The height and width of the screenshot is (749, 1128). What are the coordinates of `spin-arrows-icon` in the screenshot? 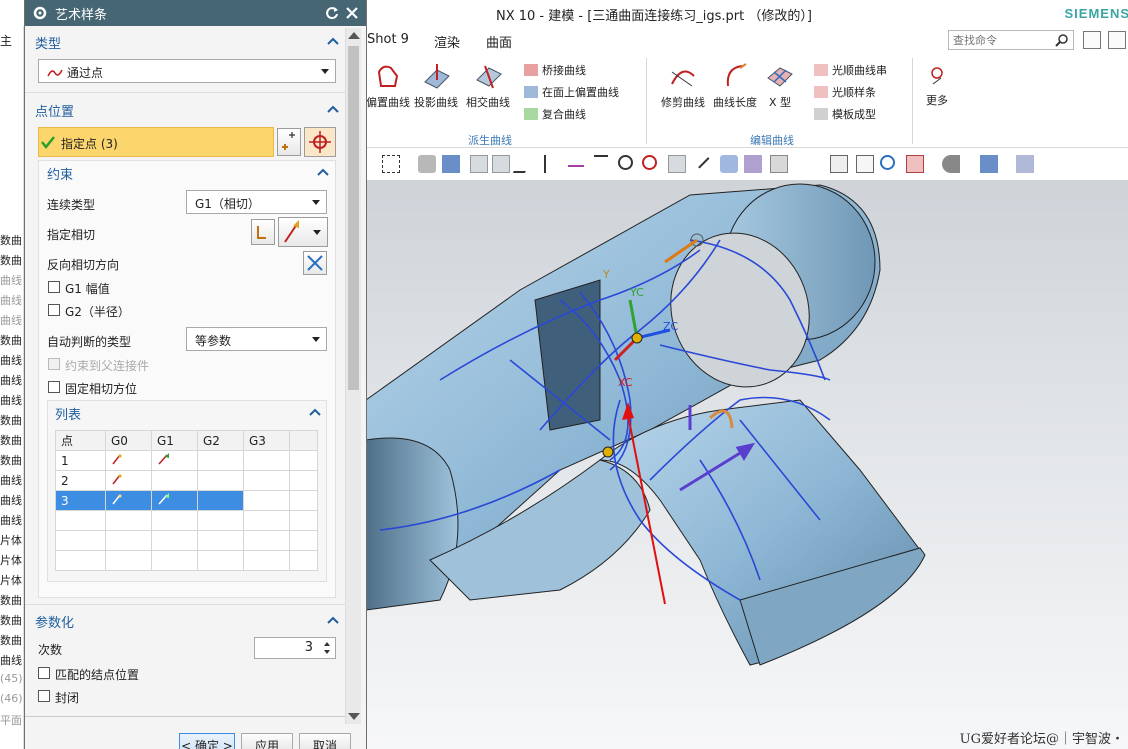 It's located at (327, 648).